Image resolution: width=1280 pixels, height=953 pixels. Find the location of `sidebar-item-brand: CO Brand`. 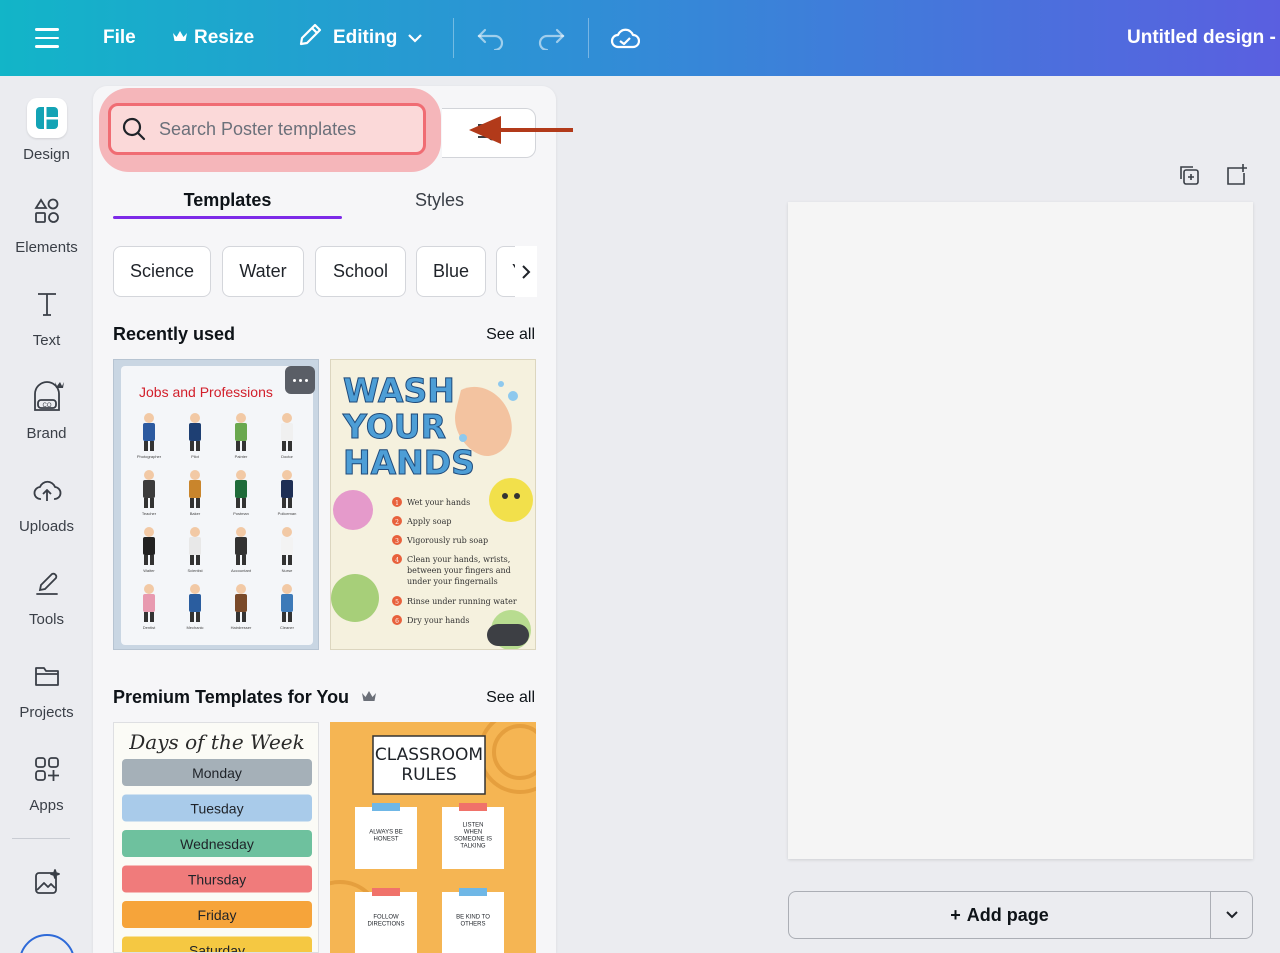

sidebar-item-brand: CO Brand is located at coordinates (46, 409).